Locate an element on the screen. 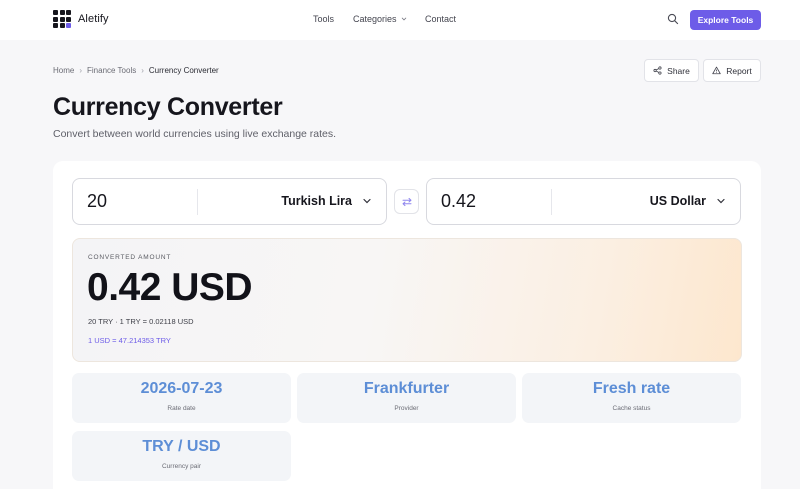 Image resolution: width=800 pixels, height=489 pixels. search-icon is located at coordinates (673, 19).